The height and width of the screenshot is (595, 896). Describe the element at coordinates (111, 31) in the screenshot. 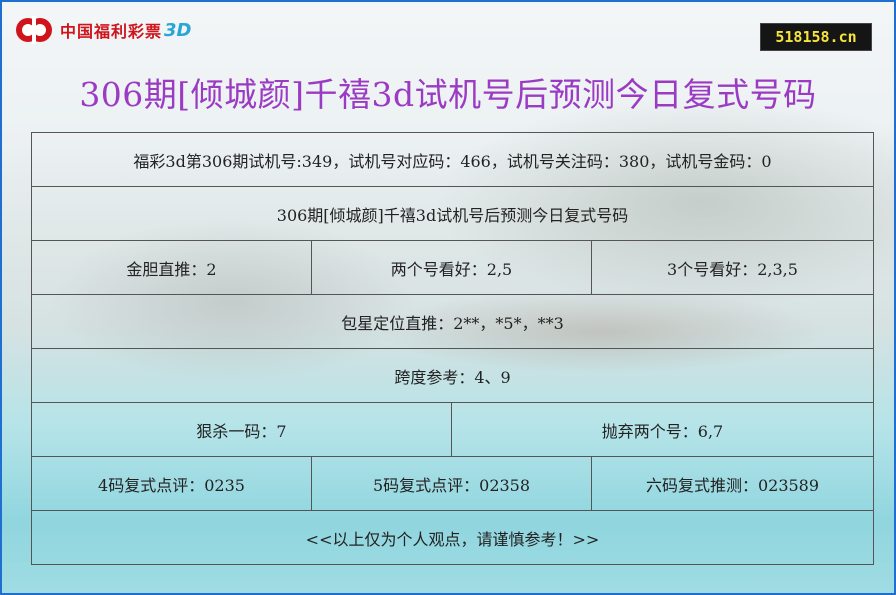

I see `logo-text: 中国福利彩票` at that location.